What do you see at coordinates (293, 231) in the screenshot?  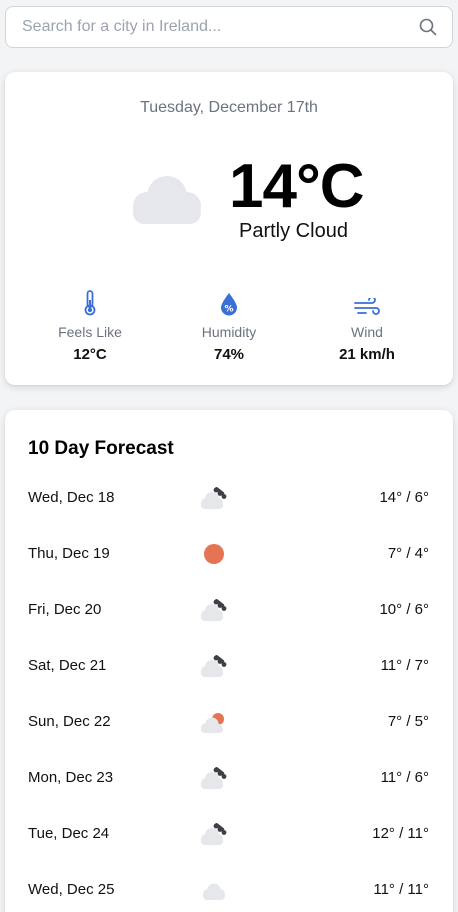 I see `current-condition: Partly Cloud` at bounding box center [293, 231].